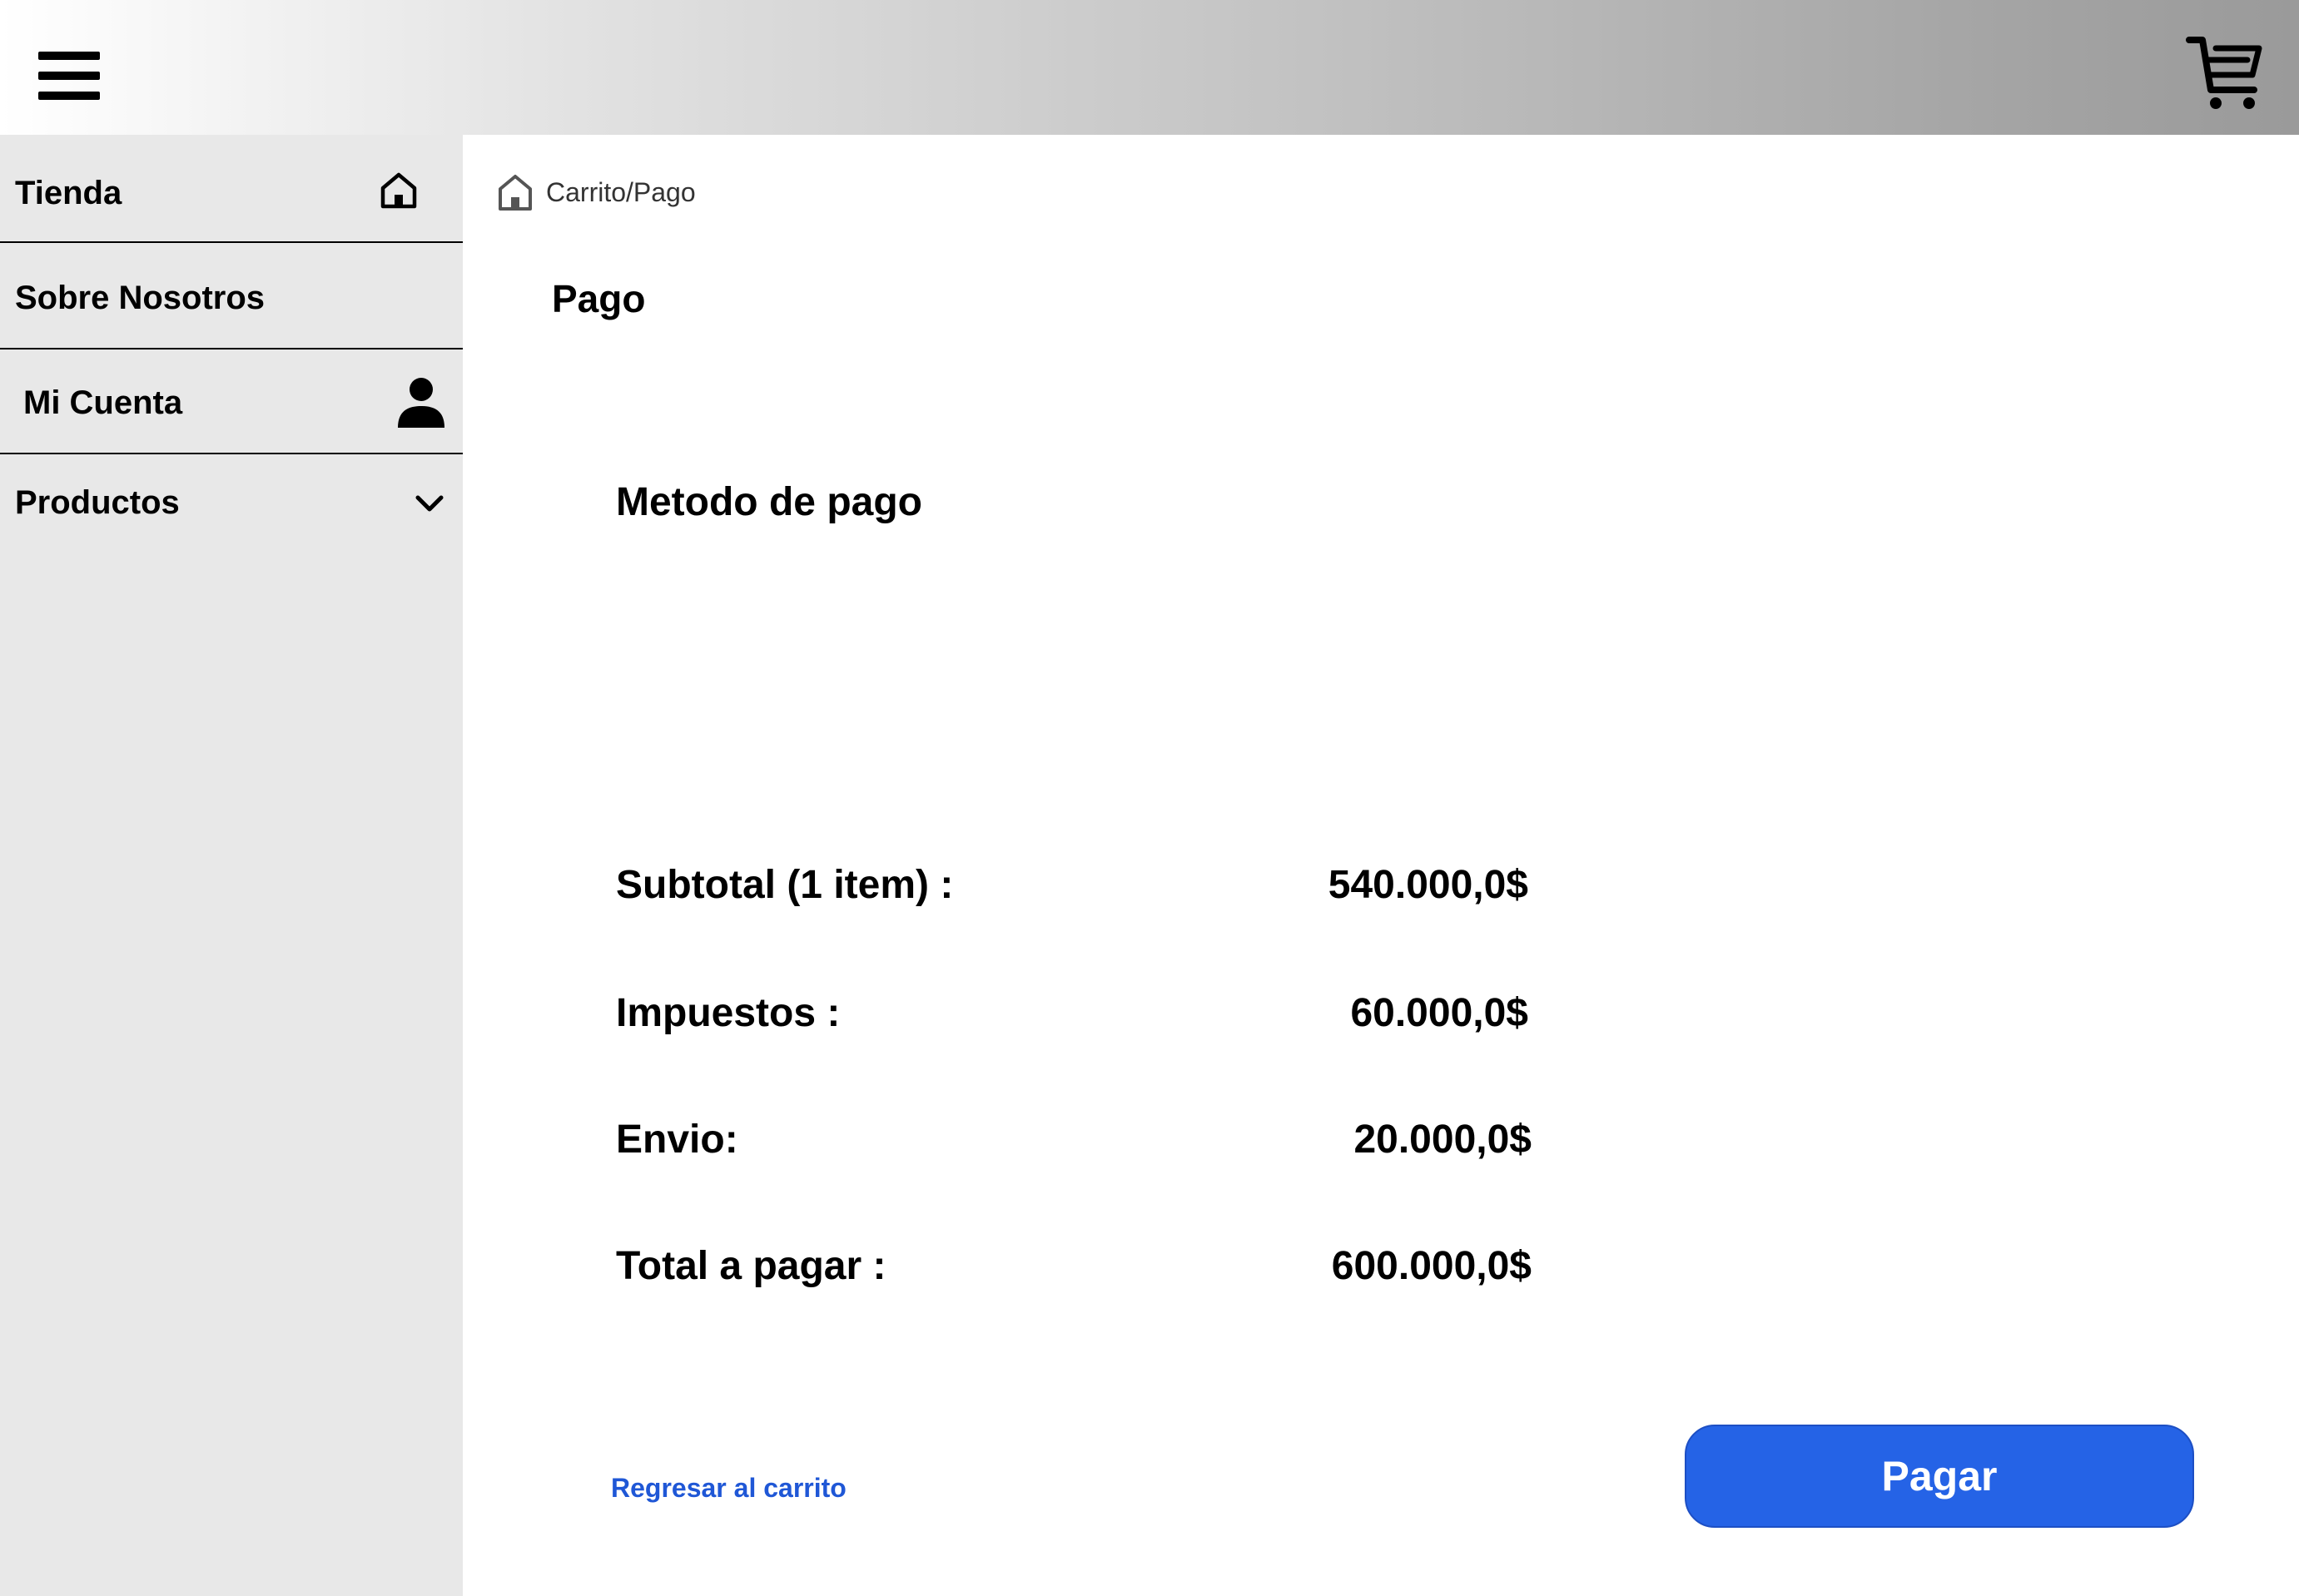  Describe the element at coordinates (1149, 67) in the screenshot. I see `top-header` at that location.